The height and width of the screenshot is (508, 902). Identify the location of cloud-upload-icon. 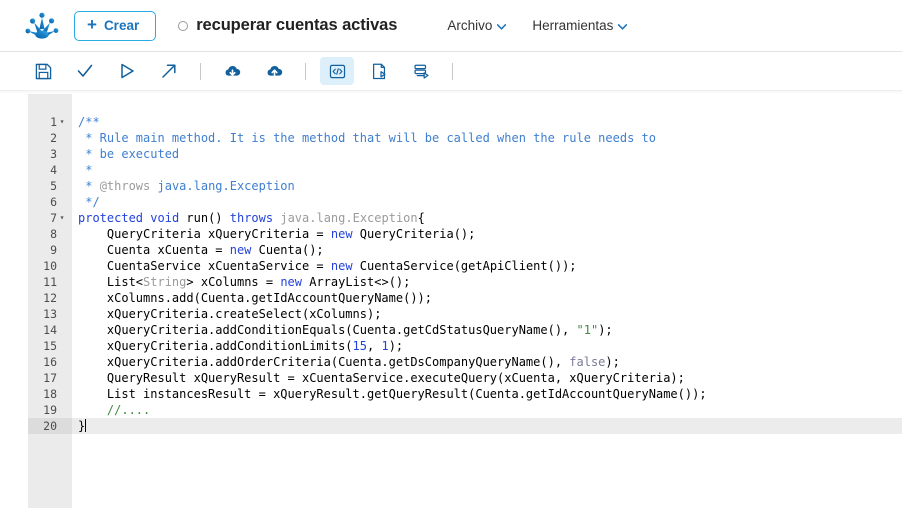
(274, 70).